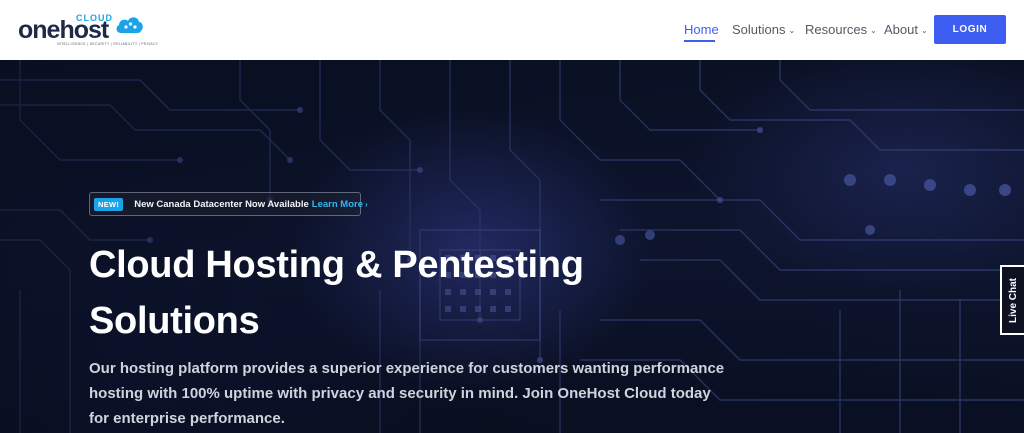 The width and height of the screenshot is (1024, 433). What do you see at coordinates (970, 29) in the screenshot?
I see `login-button: LOGIN` at bounding box center [970, 29].